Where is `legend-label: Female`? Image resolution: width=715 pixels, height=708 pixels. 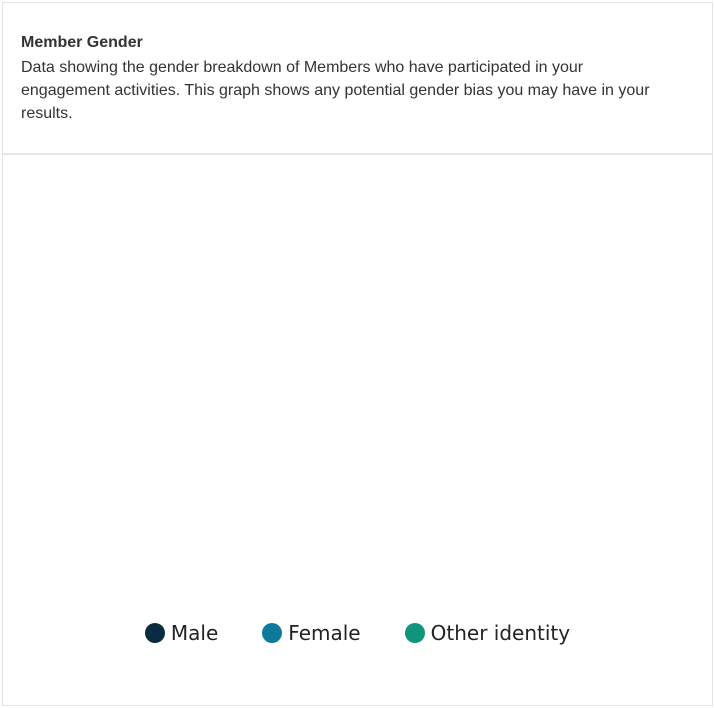
legend-label: Female is located at coordinates (324, 633).